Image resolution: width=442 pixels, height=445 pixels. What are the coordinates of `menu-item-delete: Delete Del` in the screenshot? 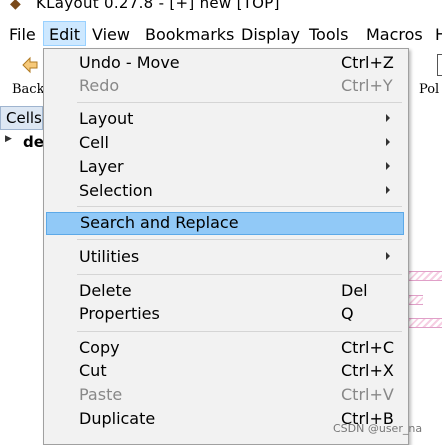 It's located at (226, 291).